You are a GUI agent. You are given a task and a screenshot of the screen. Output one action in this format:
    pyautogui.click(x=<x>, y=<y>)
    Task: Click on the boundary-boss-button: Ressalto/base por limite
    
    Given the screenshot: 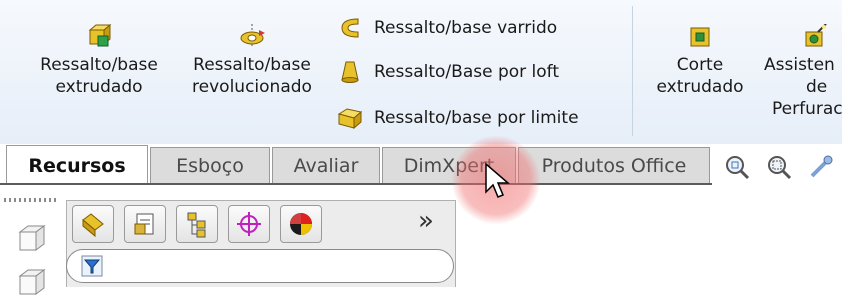 What is the action you would take?
    pyautogui.click(x=457, y=118)
    